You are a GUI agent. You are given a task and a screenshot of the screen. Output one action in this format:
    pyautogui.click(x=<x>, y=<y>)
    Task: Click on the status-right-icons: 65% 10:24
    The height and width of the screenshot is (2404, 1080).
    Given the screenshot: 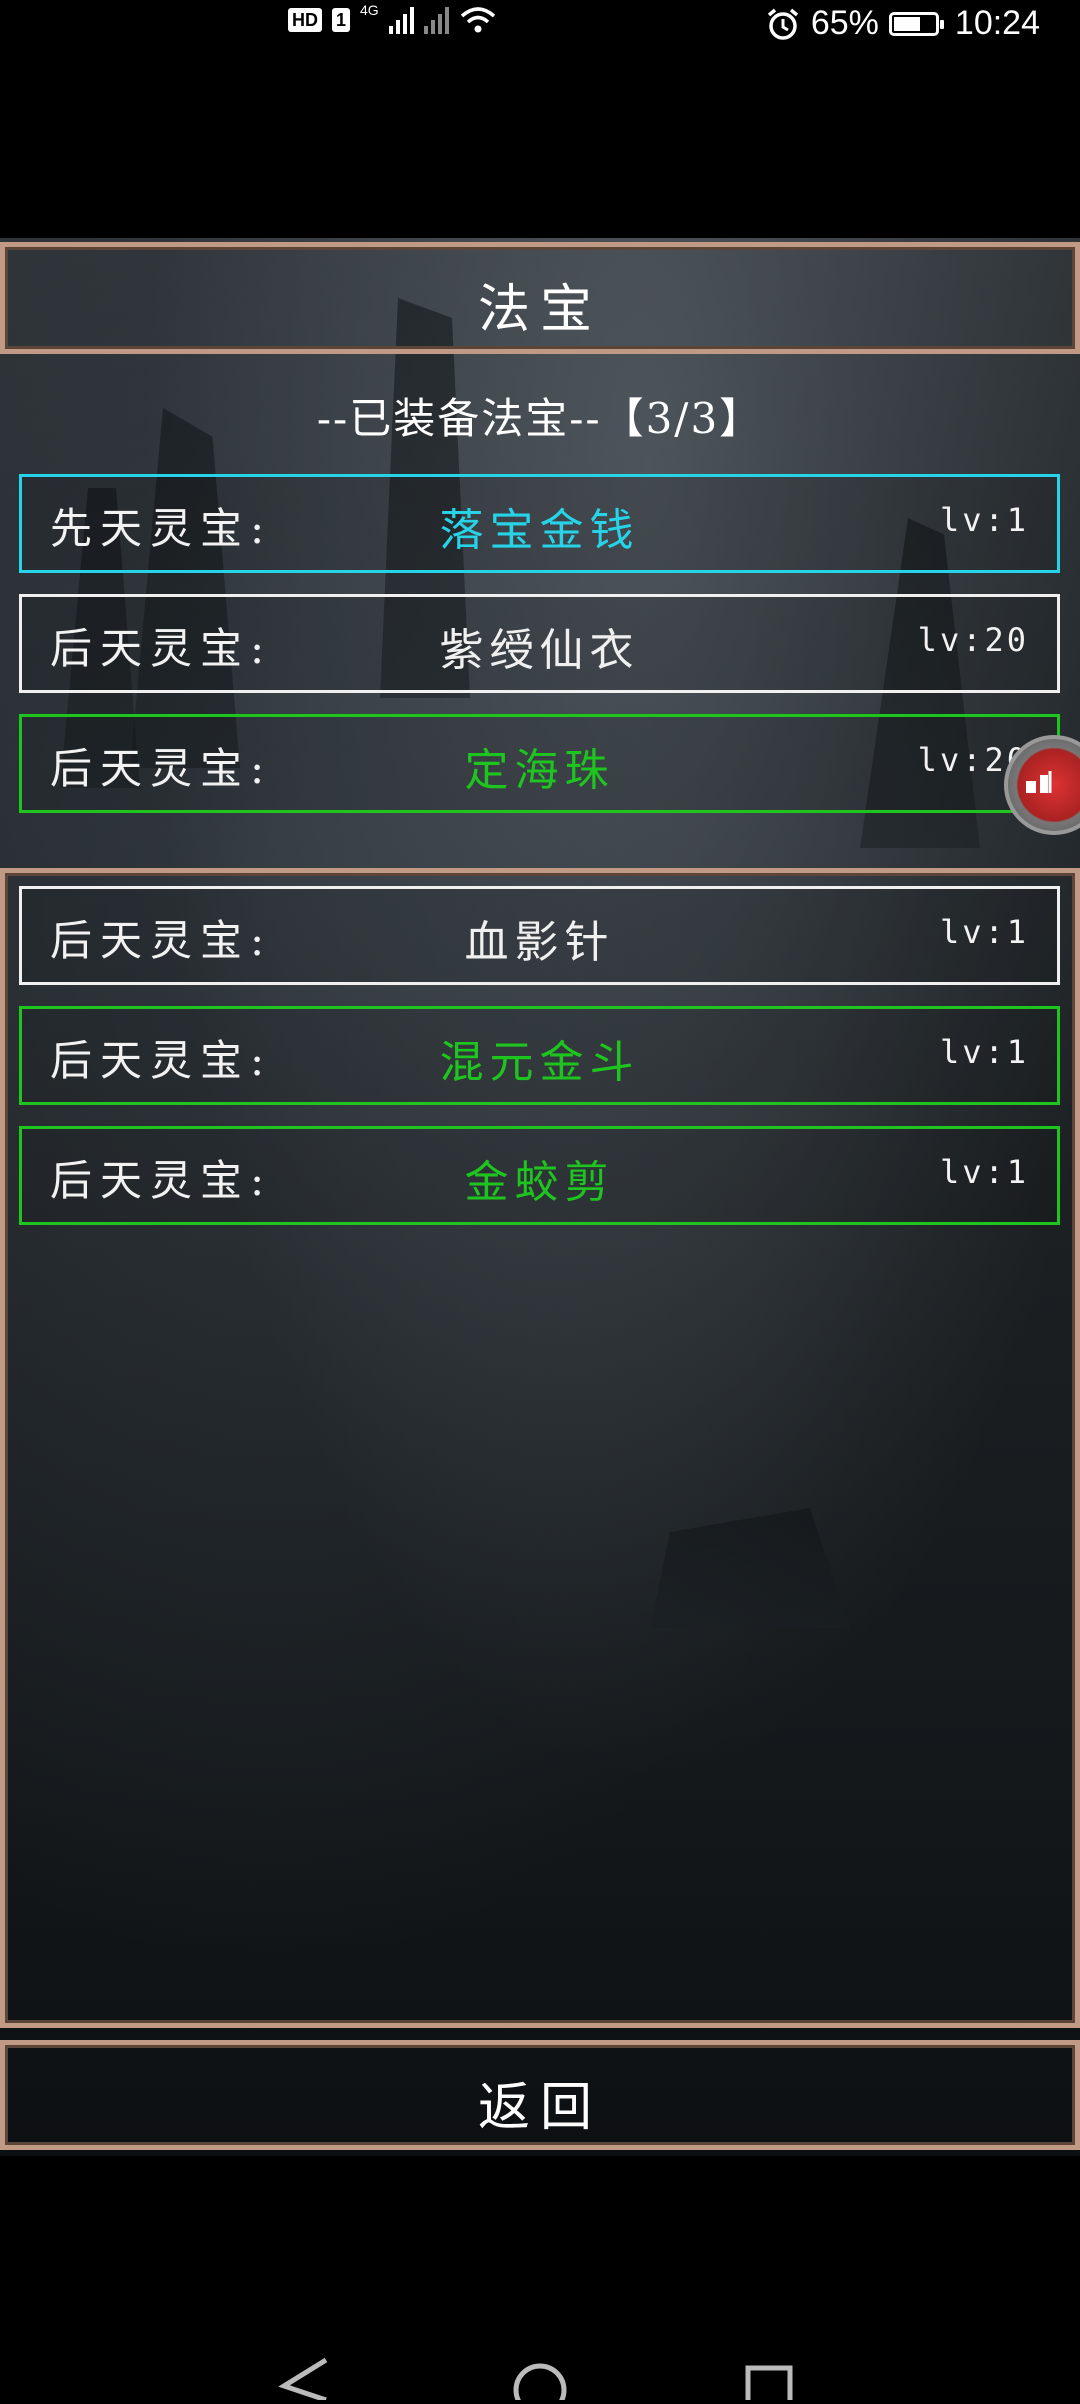 What is the action you would take?
    pyautogui.click(x=902, y=23)
    